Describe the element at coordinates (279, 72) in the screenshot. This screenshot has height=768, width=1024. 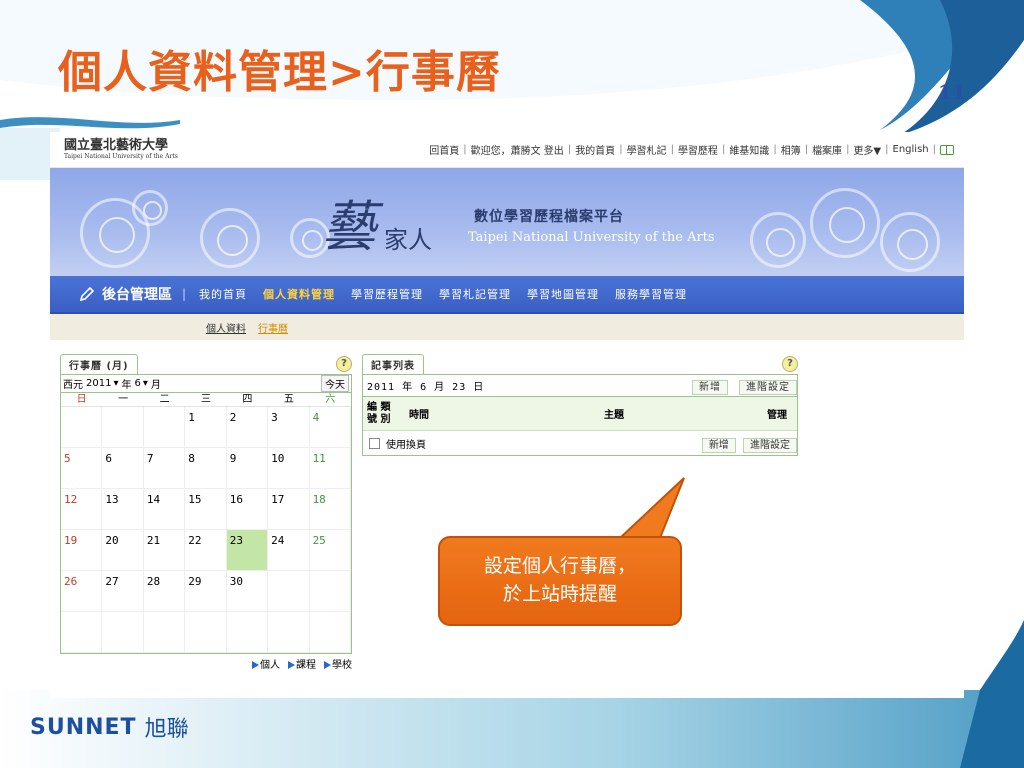
I see `slide-title: 個人資料管理>行事曆` at that location.